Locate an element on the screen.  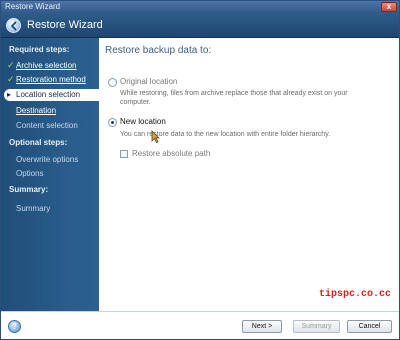
step-options: Options is located at coordinates (50, 174).